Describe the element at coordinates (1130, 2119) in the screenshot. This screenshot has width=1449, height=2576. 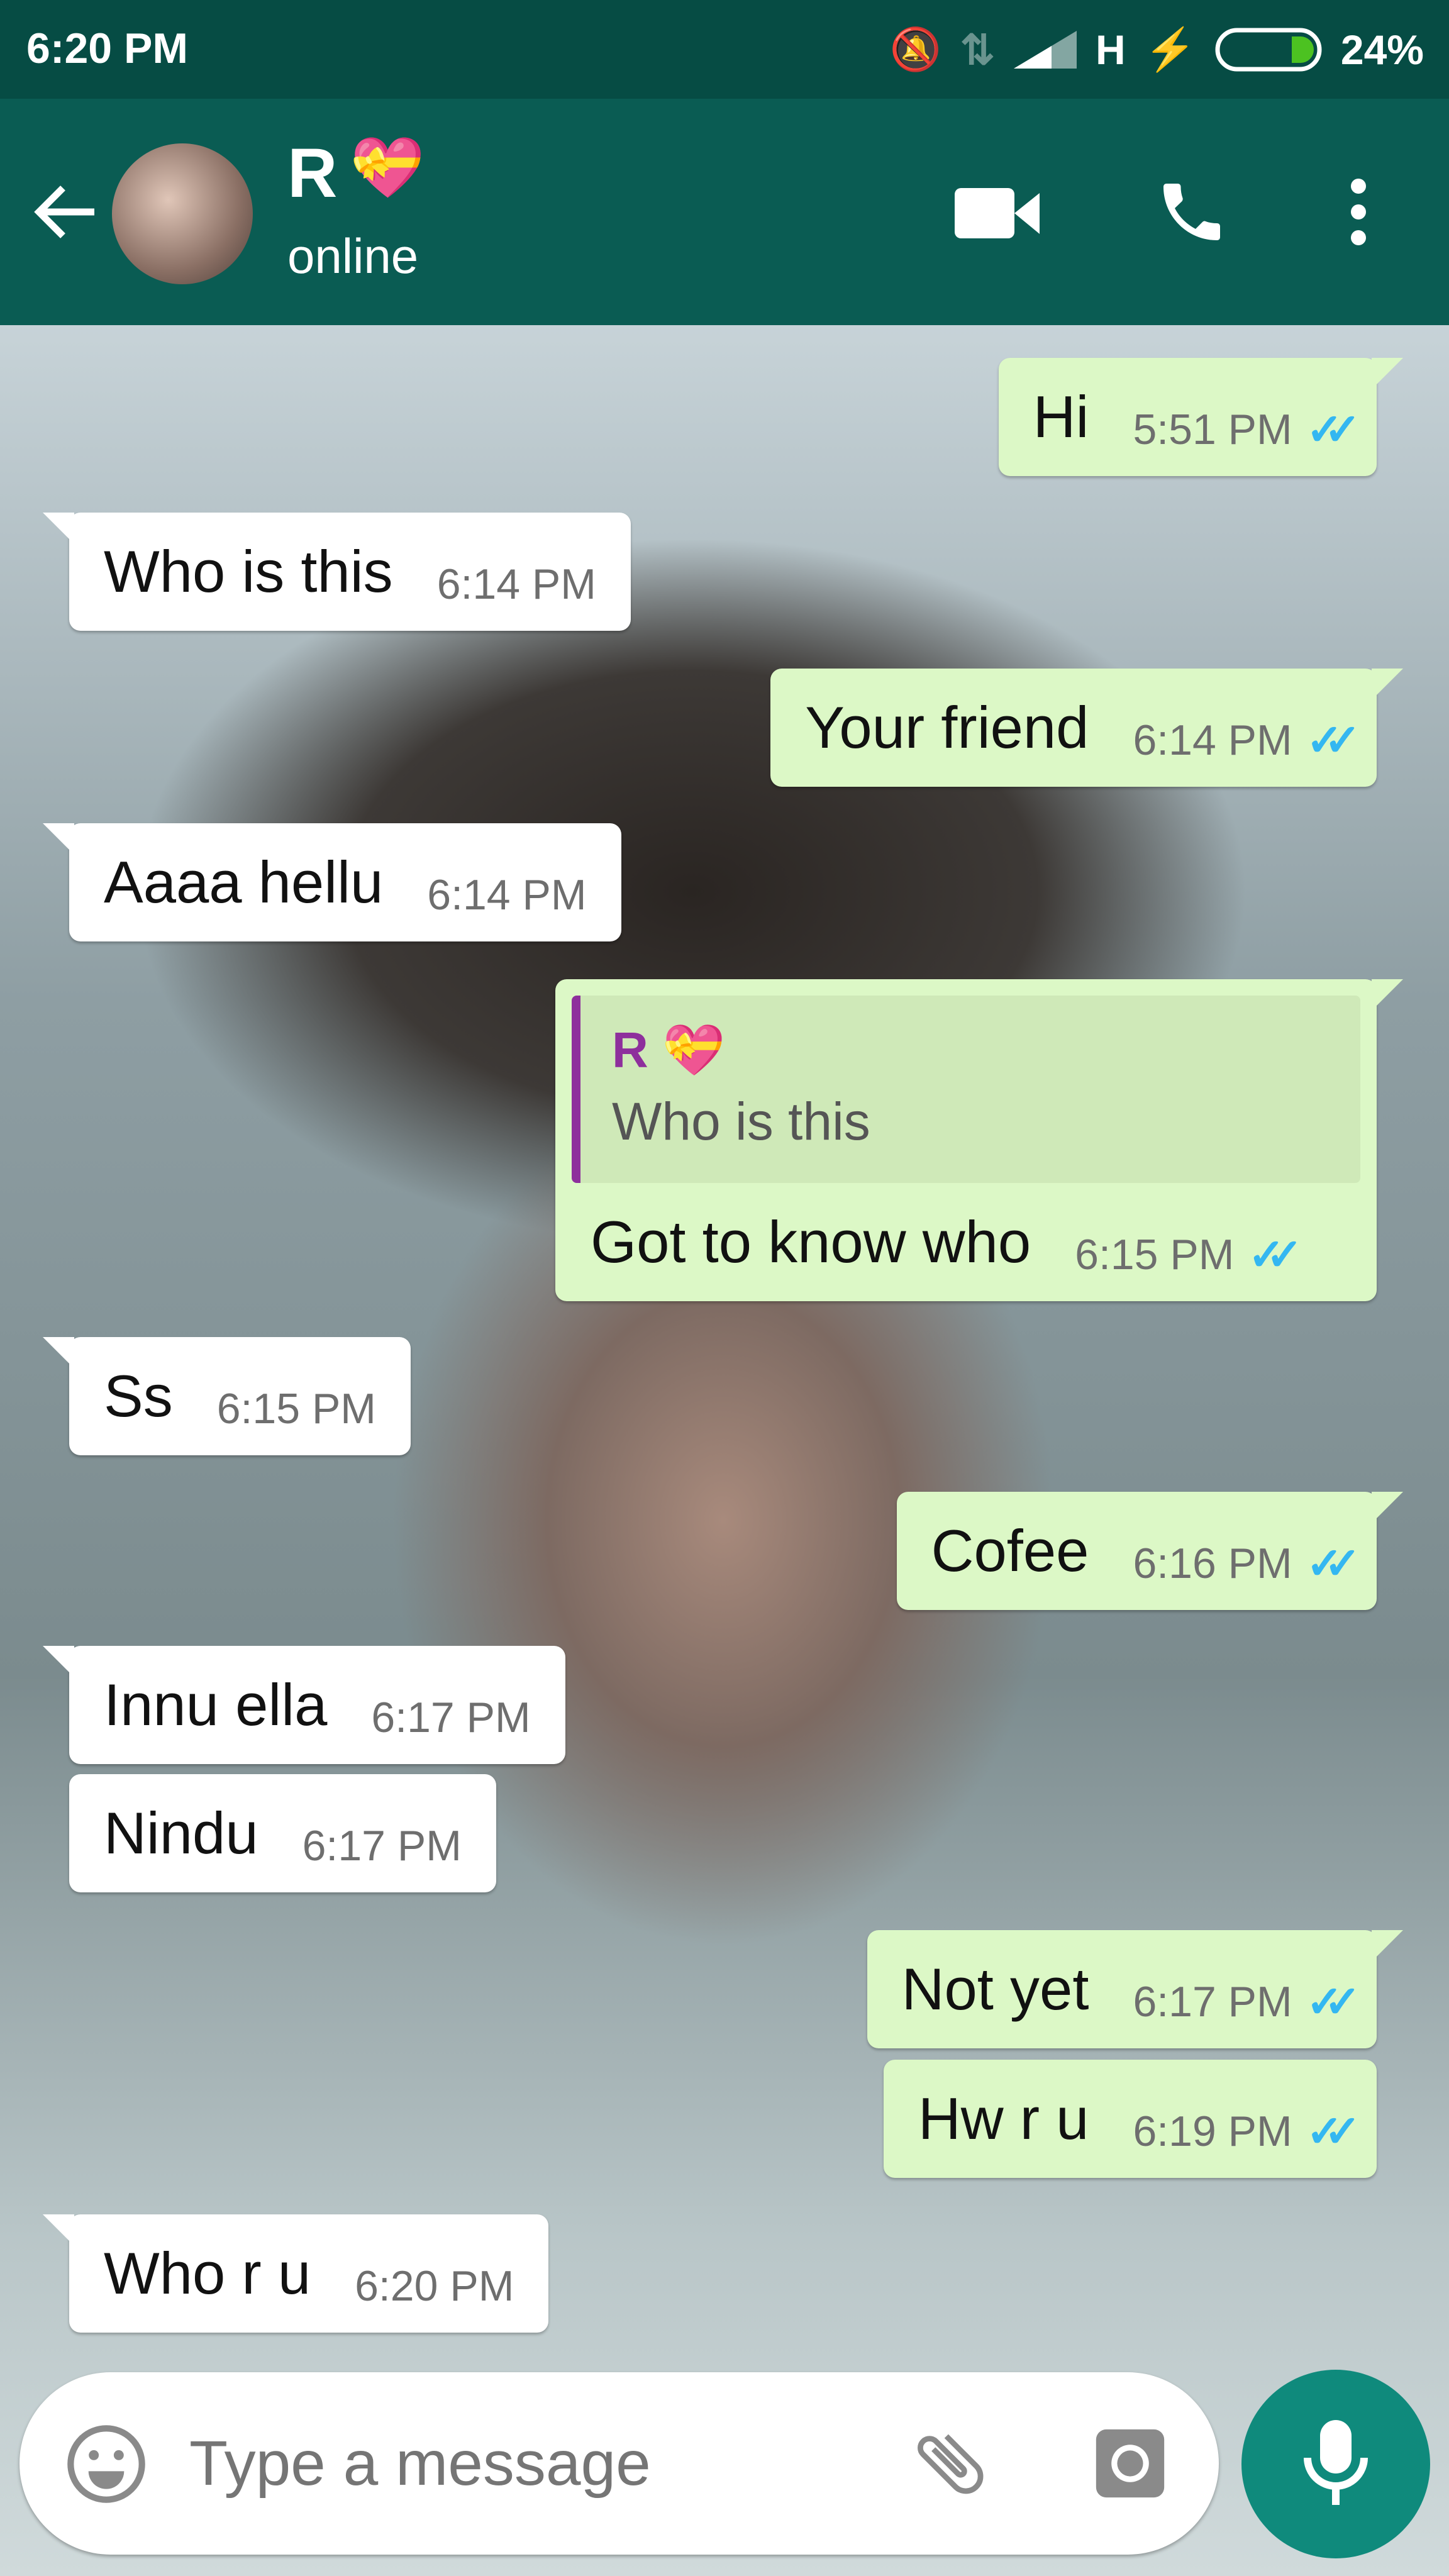
I see `message-outgoing: Hw r u 6:19 PM ✓✓` at that location.